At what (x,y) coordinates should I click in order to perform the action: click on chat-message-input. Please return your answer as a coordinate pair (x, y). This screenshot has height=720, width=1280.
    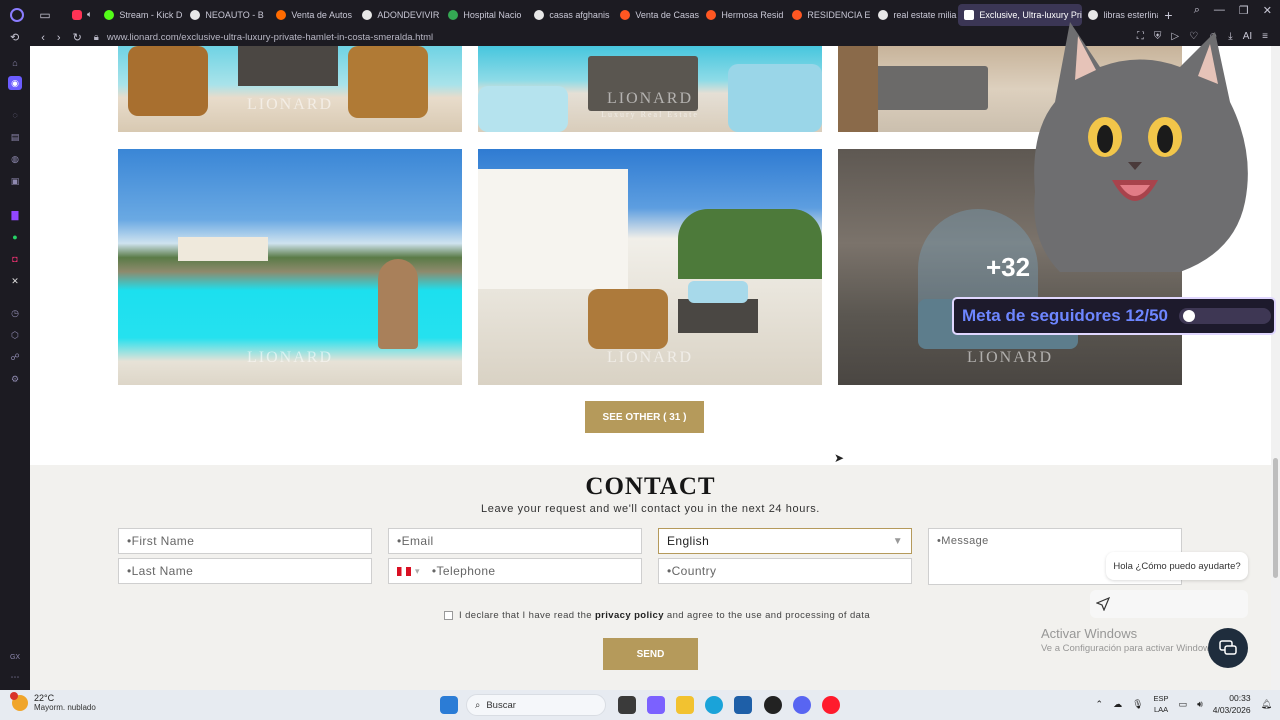
    Looking at the image, I should click on (1169, 604).